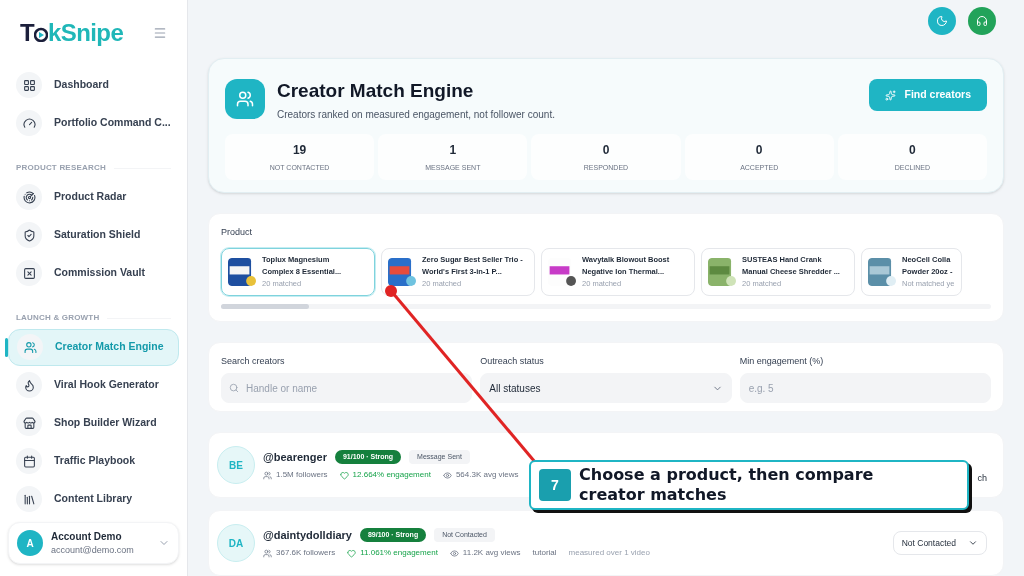  I want to click on theme-button, so click(942, 21).